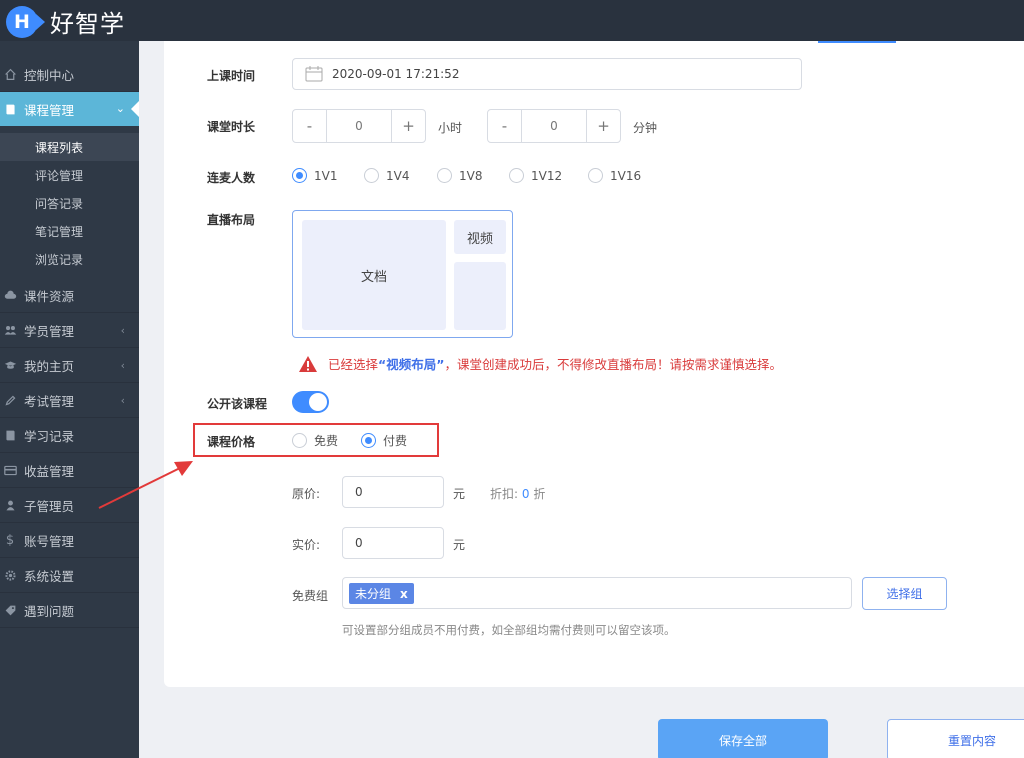 The height and width of the screenshot is (758, 1024). Describe the element at coordinates (10, 576) in the screenshot. I see `gear-icon` at that location.